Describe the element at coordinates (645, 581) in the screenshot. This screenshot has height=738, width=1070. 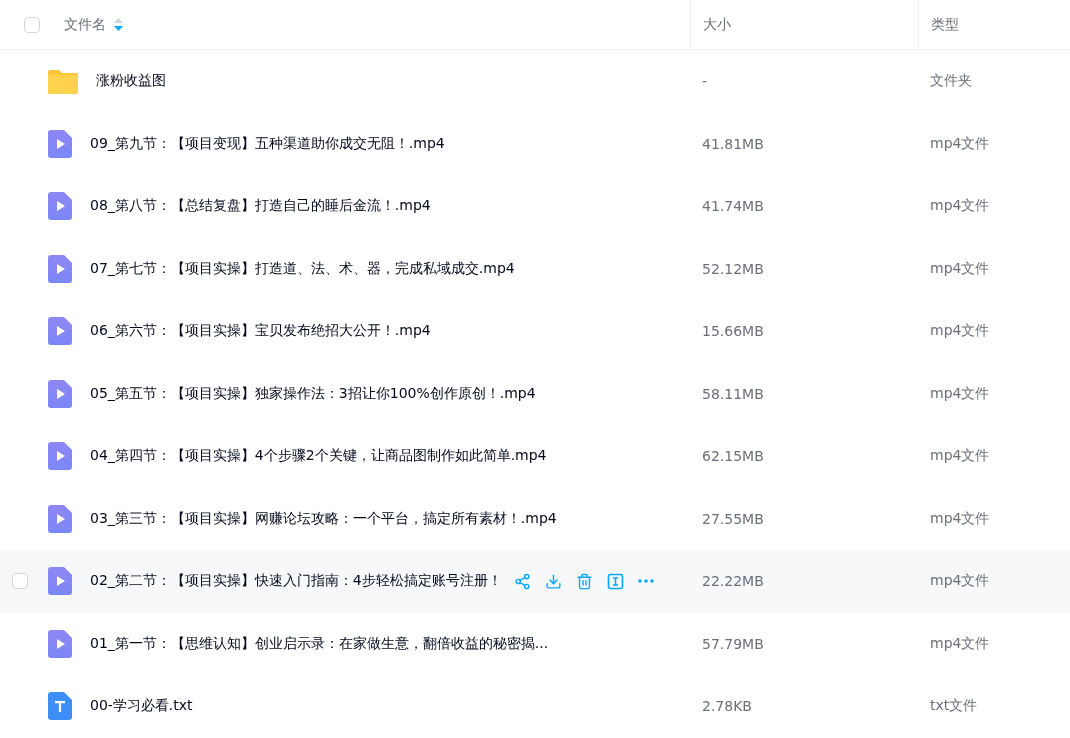
I see `more-button` at that location.